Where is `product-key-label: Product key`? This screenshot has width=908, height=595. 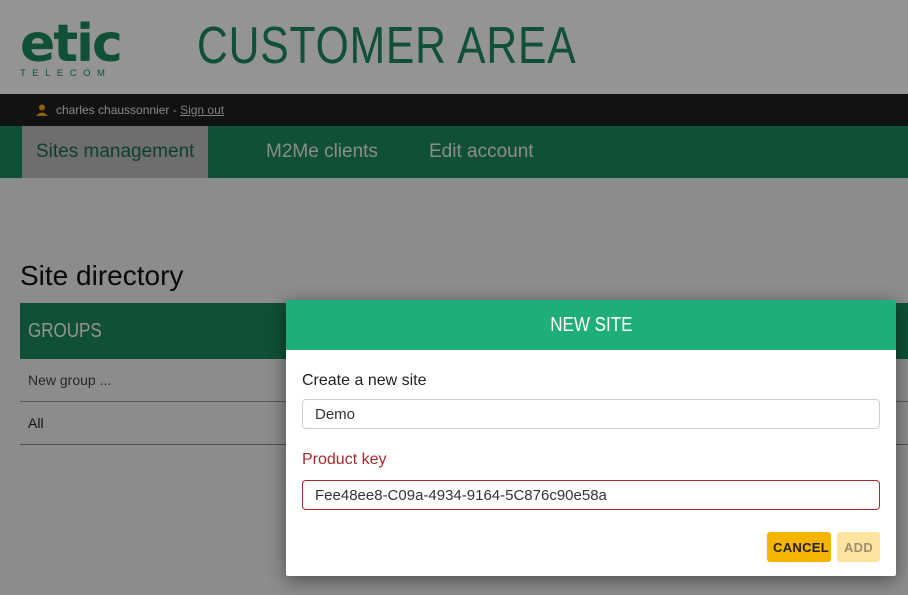 product-key-label: Product key is located at coordinates (344, 459).